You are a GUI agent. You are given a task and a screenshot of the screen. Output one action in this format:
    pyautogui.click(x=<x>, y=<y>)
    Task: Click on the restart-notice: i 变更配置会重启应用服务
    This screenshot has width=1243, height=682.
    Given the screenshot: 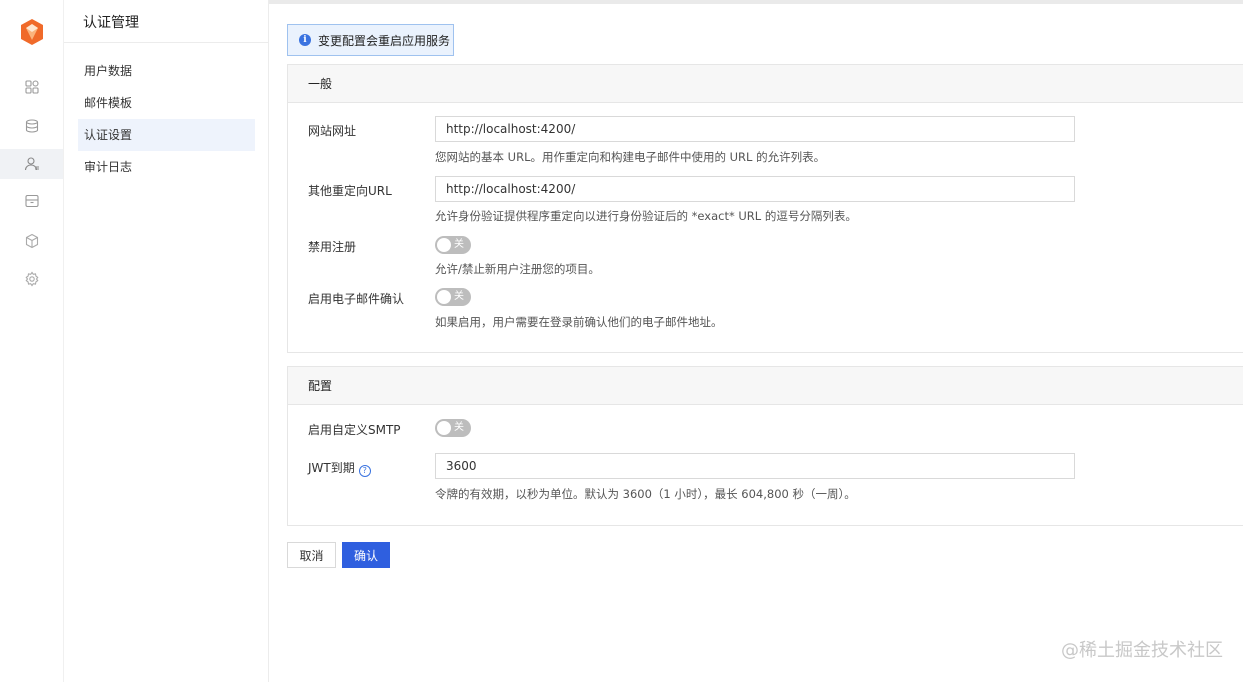 What is the action you would take?
    pyautogui.click(x=370, y=40)
    